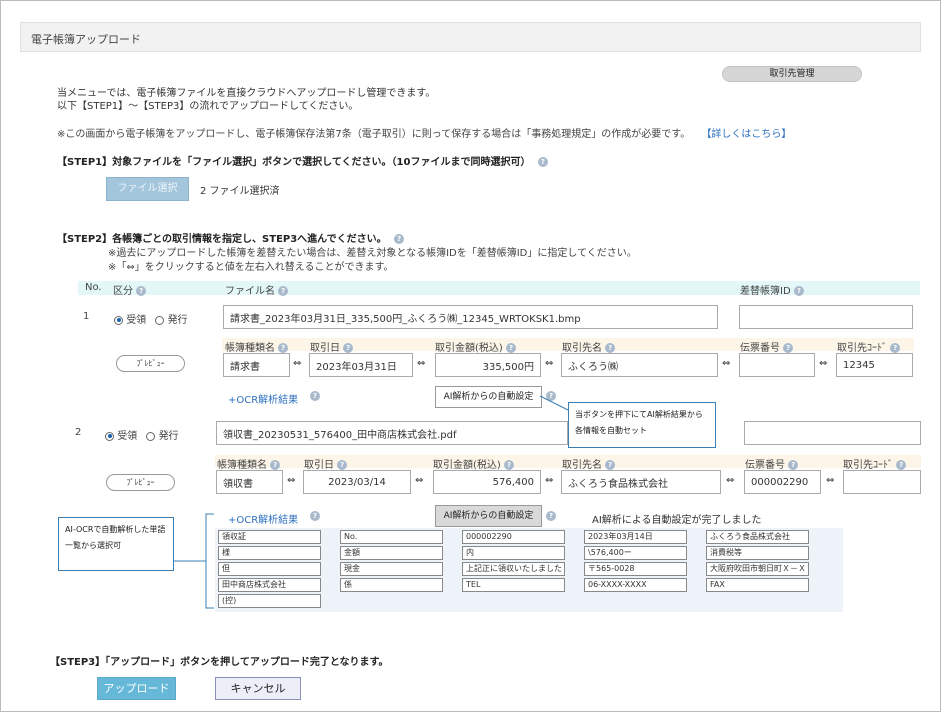 This screenshot has width=941, height=712. Describe the element at coordinates (140, 482) in the screenshot. I see `row2-preview-button: ﾌﾟﾚﾋﾞｭｰ` at that location.